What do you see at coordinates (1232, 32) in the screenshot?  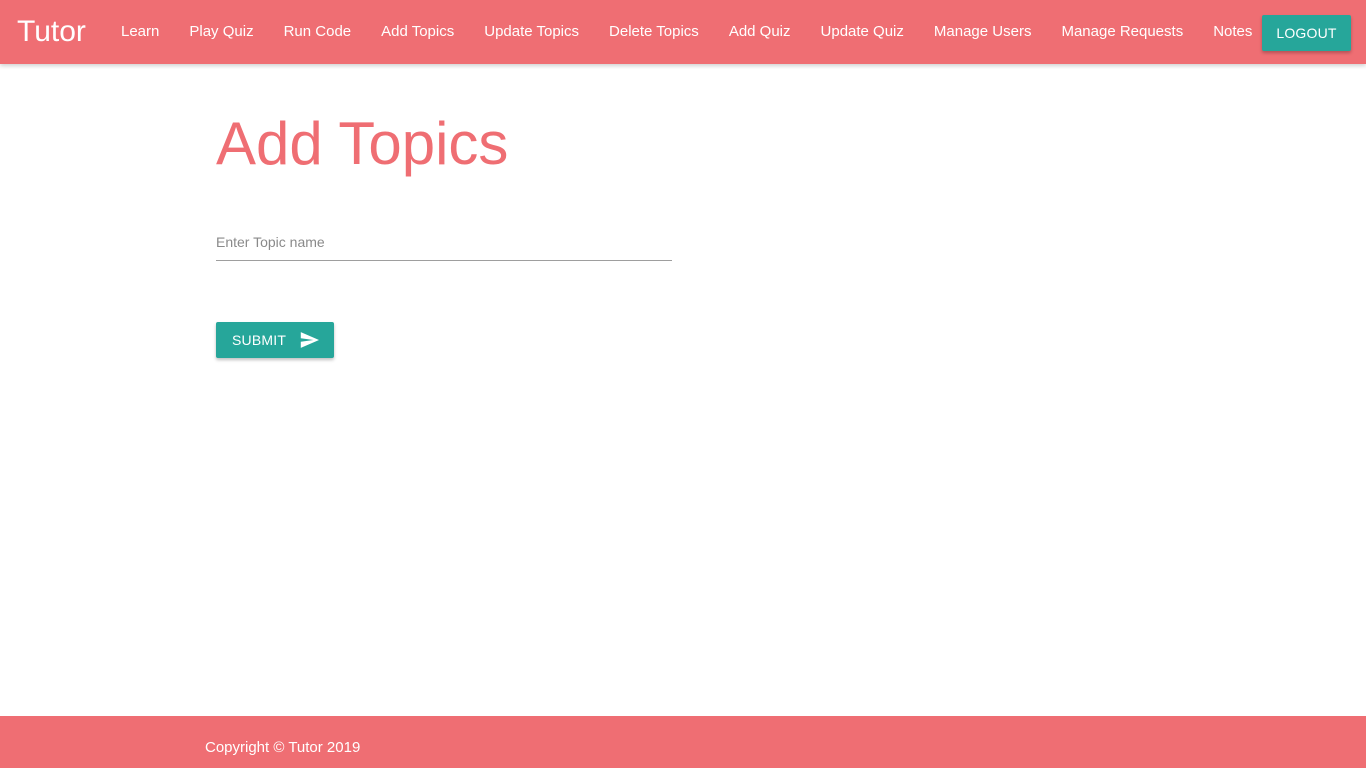 I see `nav-link-notes: Notes` at bounding box center [1232, 32].